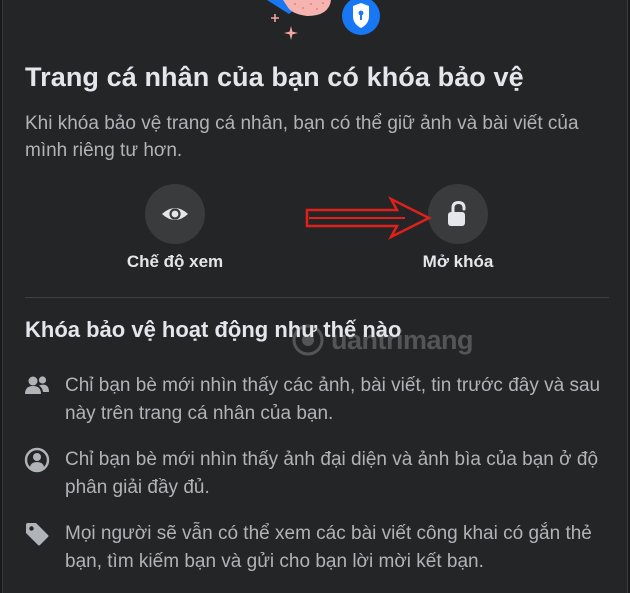  I want to click on divider, so click(317, 297).